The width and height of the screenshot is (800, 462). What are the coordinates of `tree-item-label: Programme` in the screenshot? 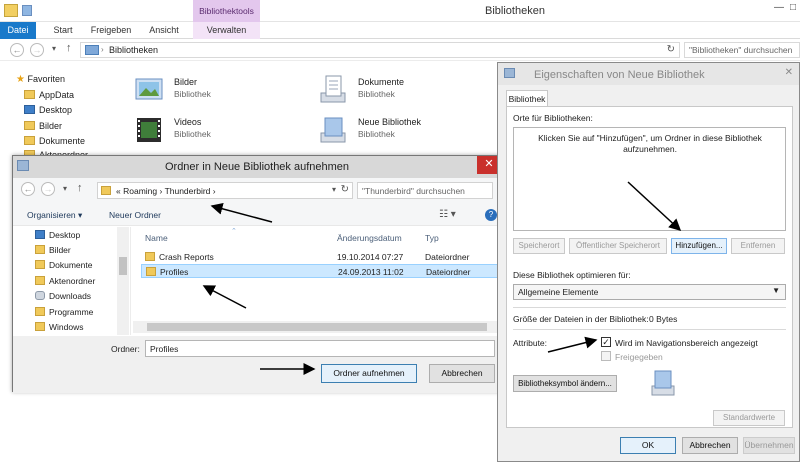 It's located at (71, 312).